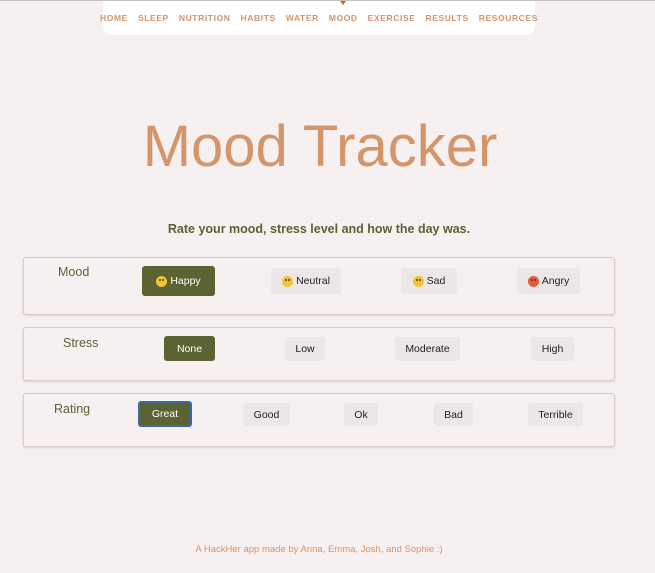  What do you see at coordinates (81, 343) in the screenshot?
I see `stress-label: Stress` at bounding box center [81, 343].